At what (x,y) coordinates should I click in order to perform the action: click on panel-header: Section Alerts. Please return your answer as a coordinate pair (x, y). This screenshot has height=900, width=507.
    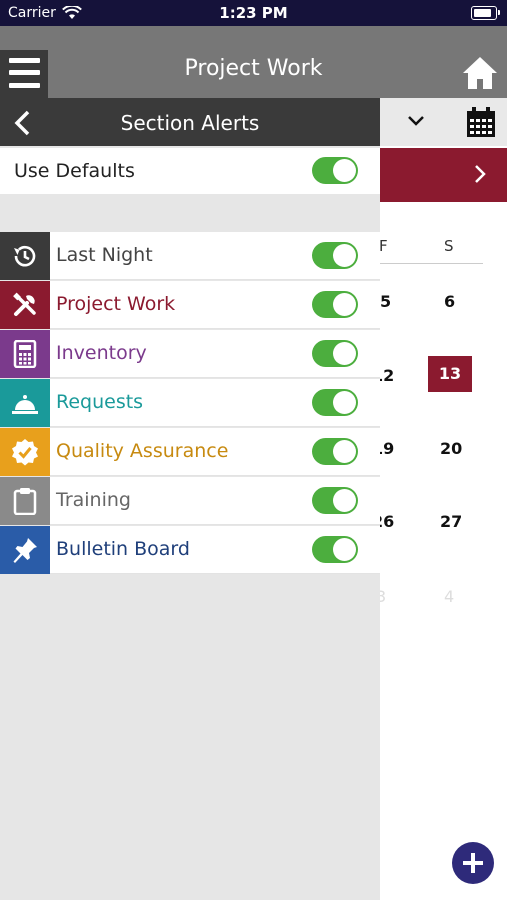
    Looking at the image, I should click on (190, 122).